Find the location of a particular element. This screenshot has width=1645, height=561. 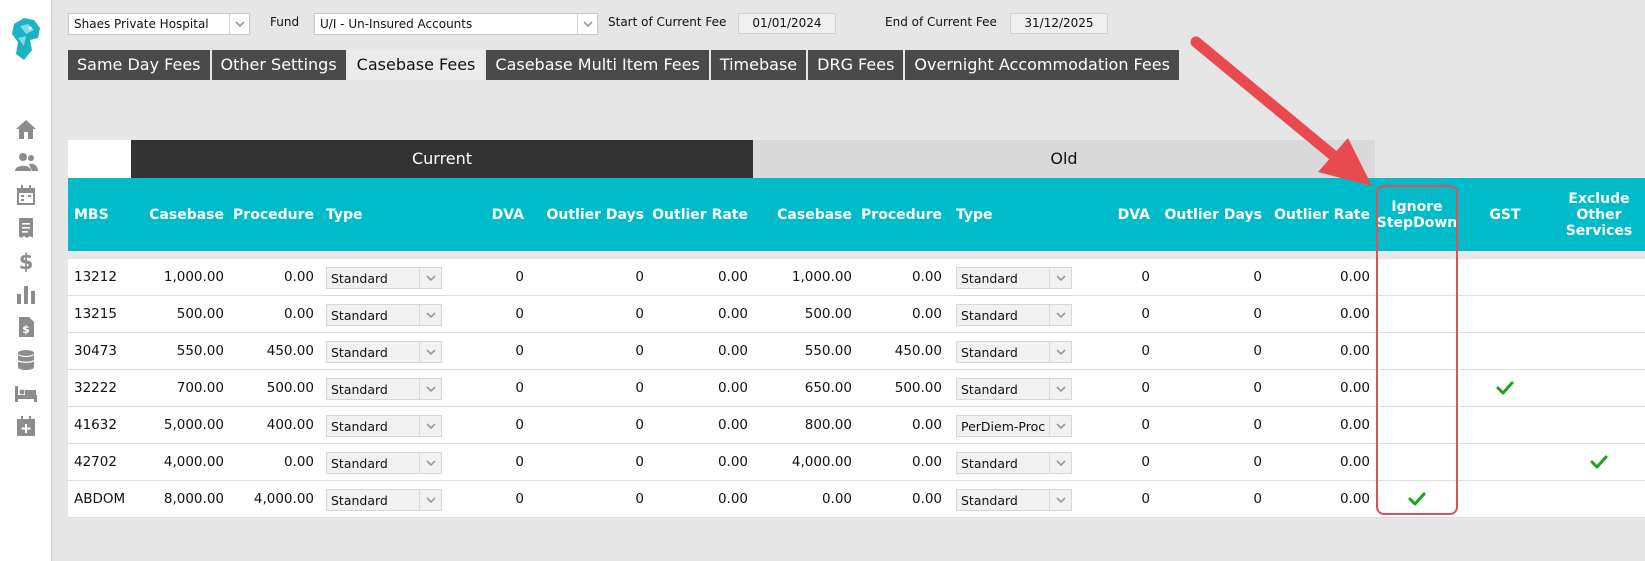

col-type: Type is located at coordinates (356, 214).